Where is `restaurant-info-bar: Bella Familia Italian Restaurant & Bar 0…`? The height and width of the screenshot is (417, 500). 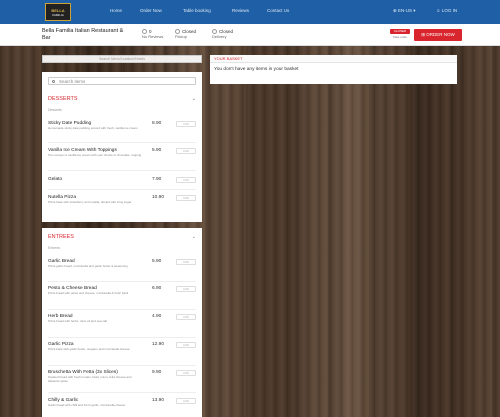 restaurant-info-bar: Bella Familia Italian Restaurant & Bar 0… is located at coordinates (250, 35).